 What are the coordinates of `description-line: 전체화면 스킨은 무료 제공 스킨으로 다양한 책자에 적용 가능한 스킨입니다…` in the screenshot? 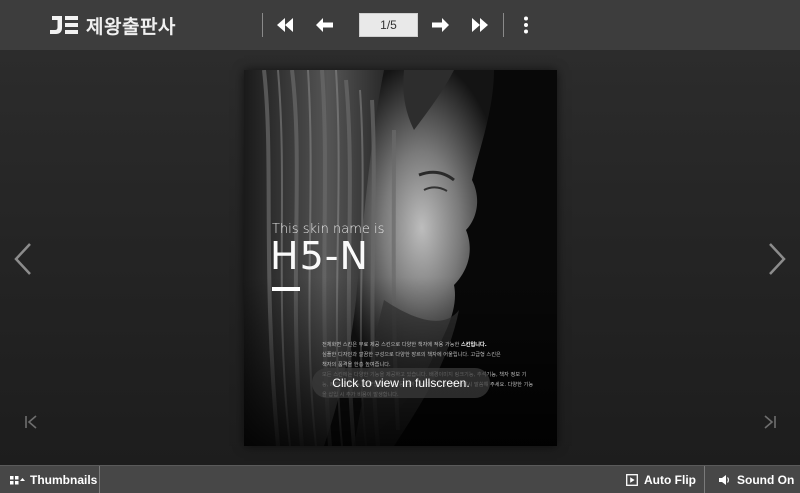 It's located at (404, 345).